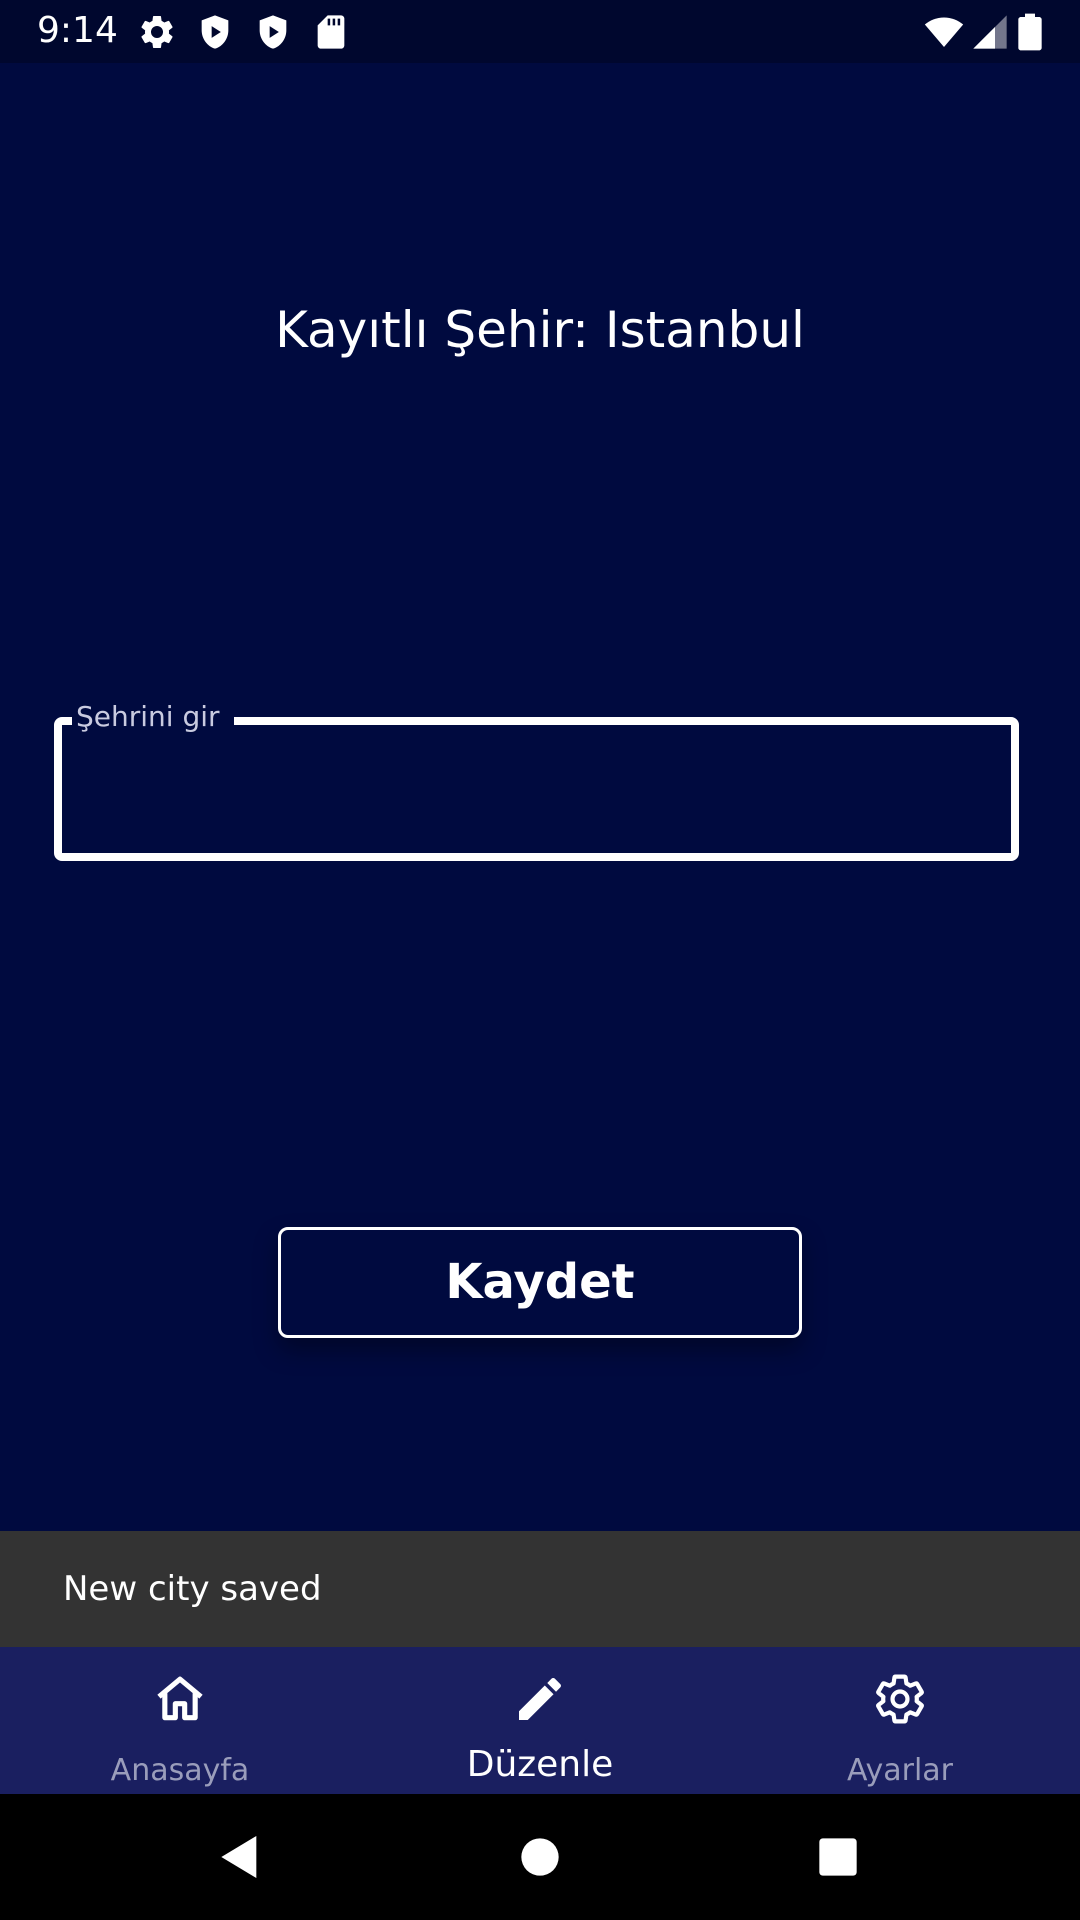 This screenshot has height=1920, width=1080. Describe the element at coordinates (180, 1699) in the screenshot. I see `home-icon` at that location.